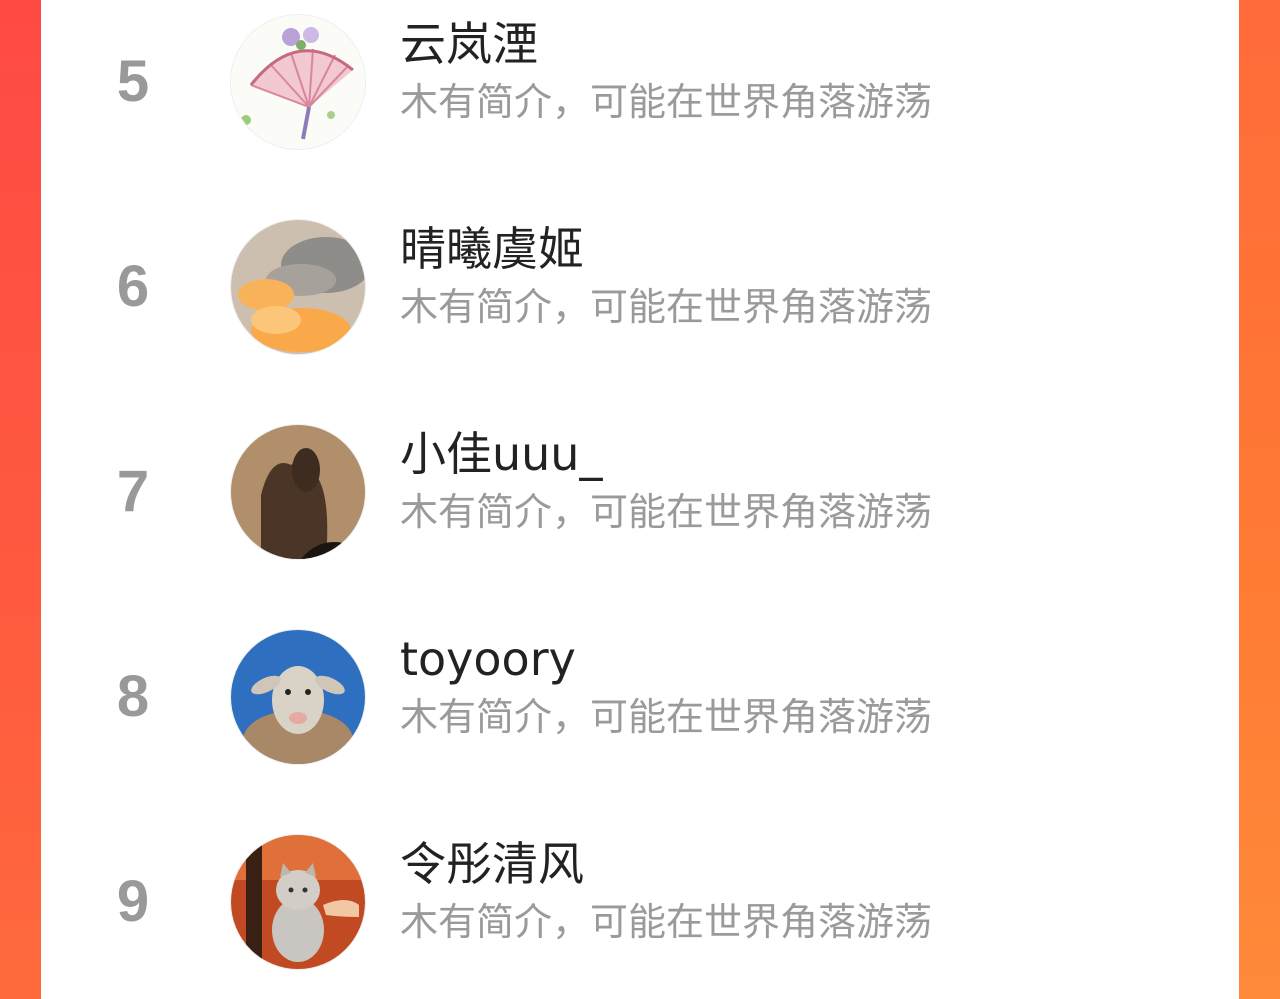 The image size is (1280, 999). What do you see at coordinates (488, 659) in the screenshot?
I see `user-name: toyoory` at bounding box center [488, 659].